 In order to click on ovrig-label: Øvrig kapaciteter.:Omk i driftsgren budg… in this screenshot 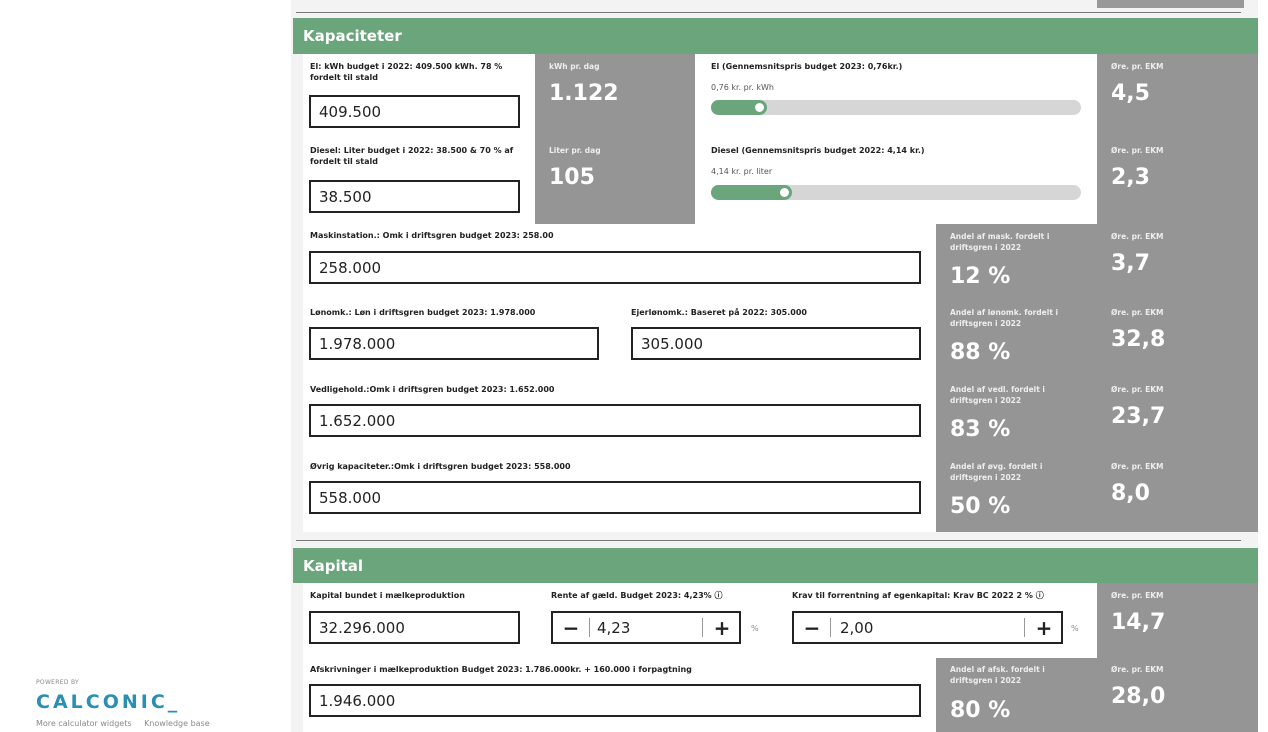, I will do `click(440, 466)`.